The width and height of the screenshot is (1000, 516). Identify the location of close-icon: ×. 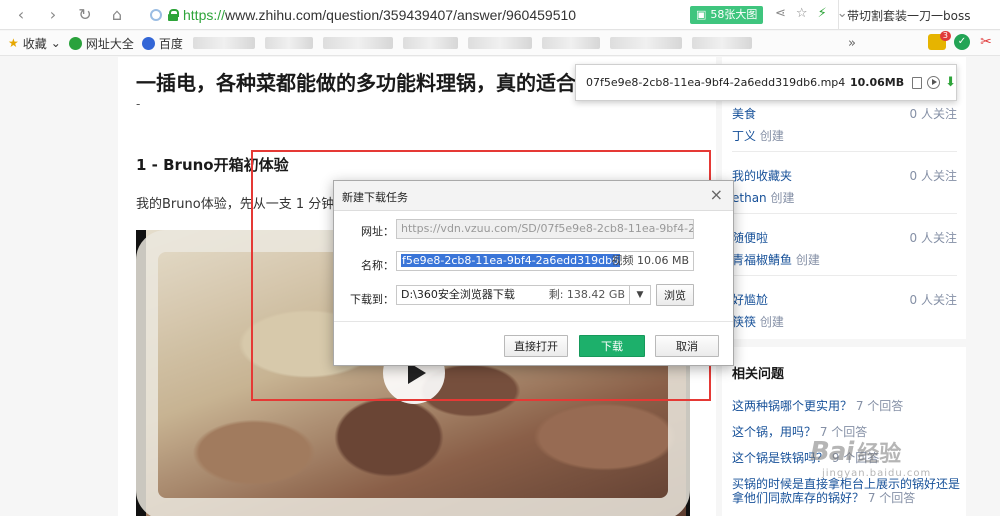
(716, 195).